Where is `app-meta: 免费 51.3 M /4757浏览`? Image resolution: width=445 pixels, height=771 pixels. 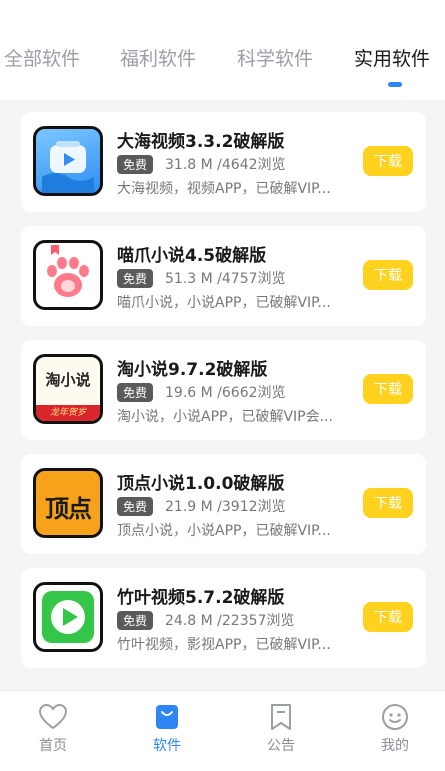
app-meta: 免费 51.3 M /4757浏览 is located at coordinates (201, 278).